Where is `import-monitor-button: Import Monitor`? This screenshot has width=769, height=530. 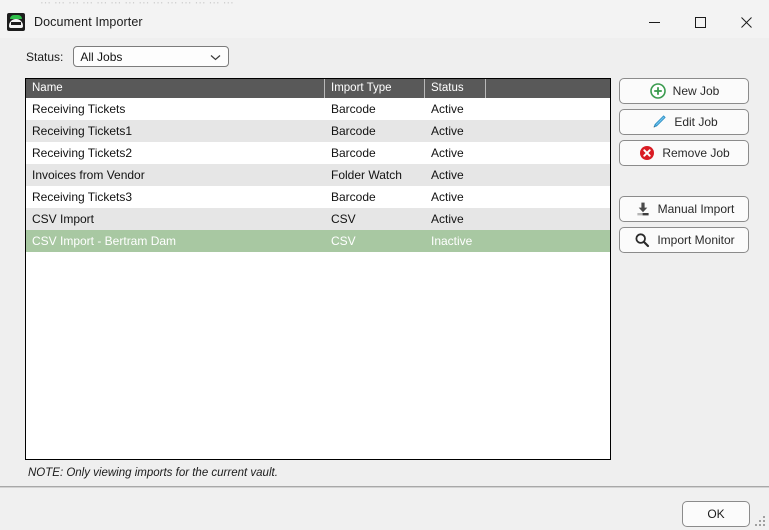
import-monitor-button: Import Monitor is located at coordinates (684, 240).